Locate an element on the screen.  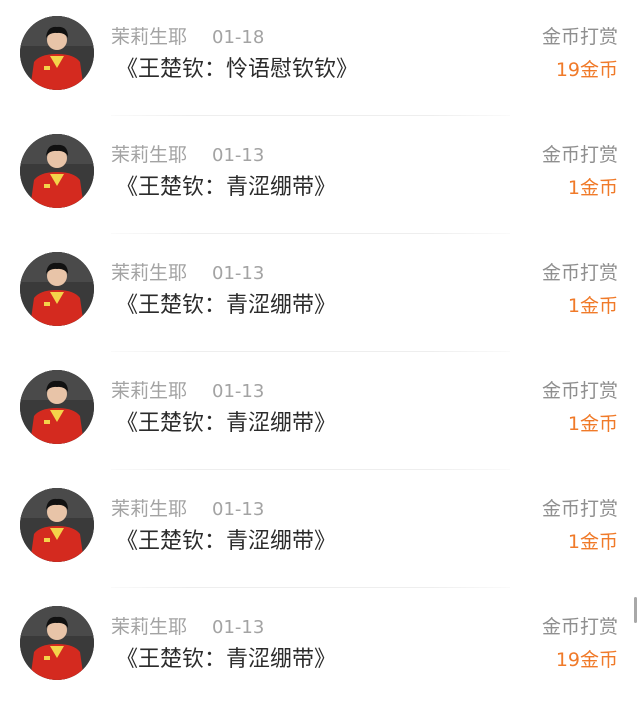
date: 01-18 is located at coordinates (238, 37).